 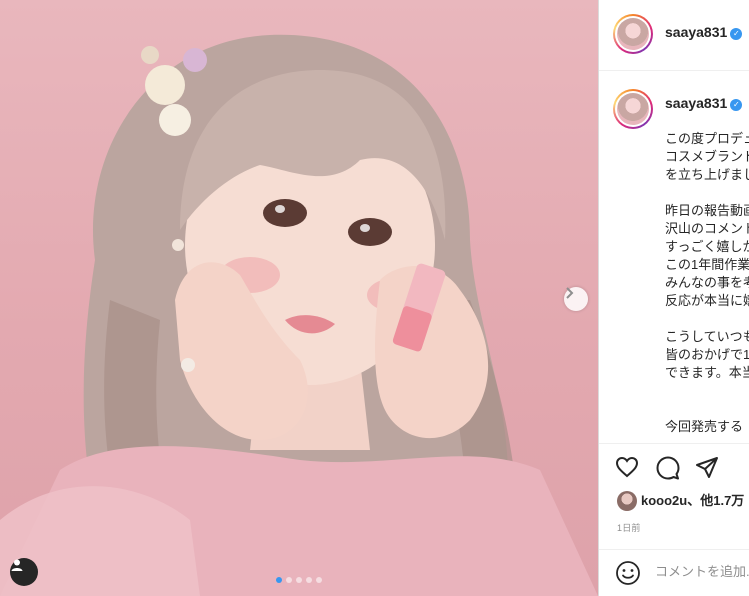 What do you see at coordinates (576, 299) in the screenshot?
I see `carousel-next-button` at bounding box center [576, 299].